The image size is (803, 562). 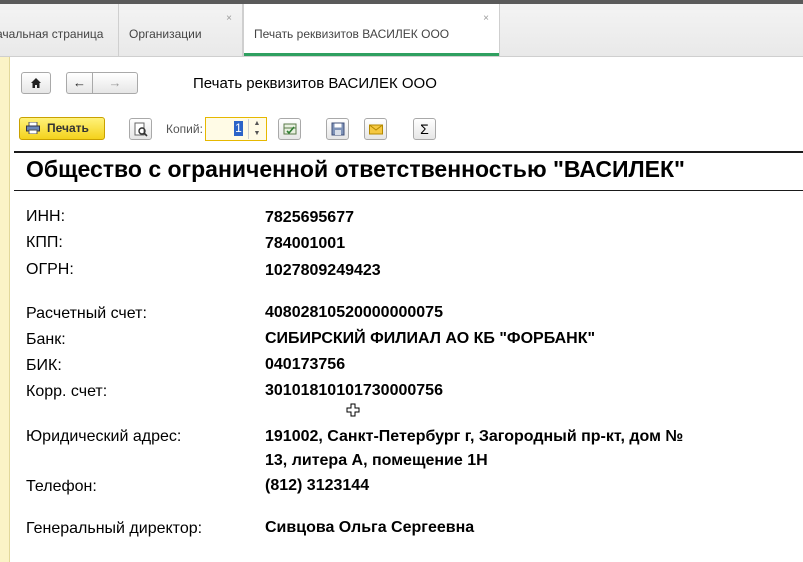 I want to click on copies-value: 1, so click(x=238, y=128).